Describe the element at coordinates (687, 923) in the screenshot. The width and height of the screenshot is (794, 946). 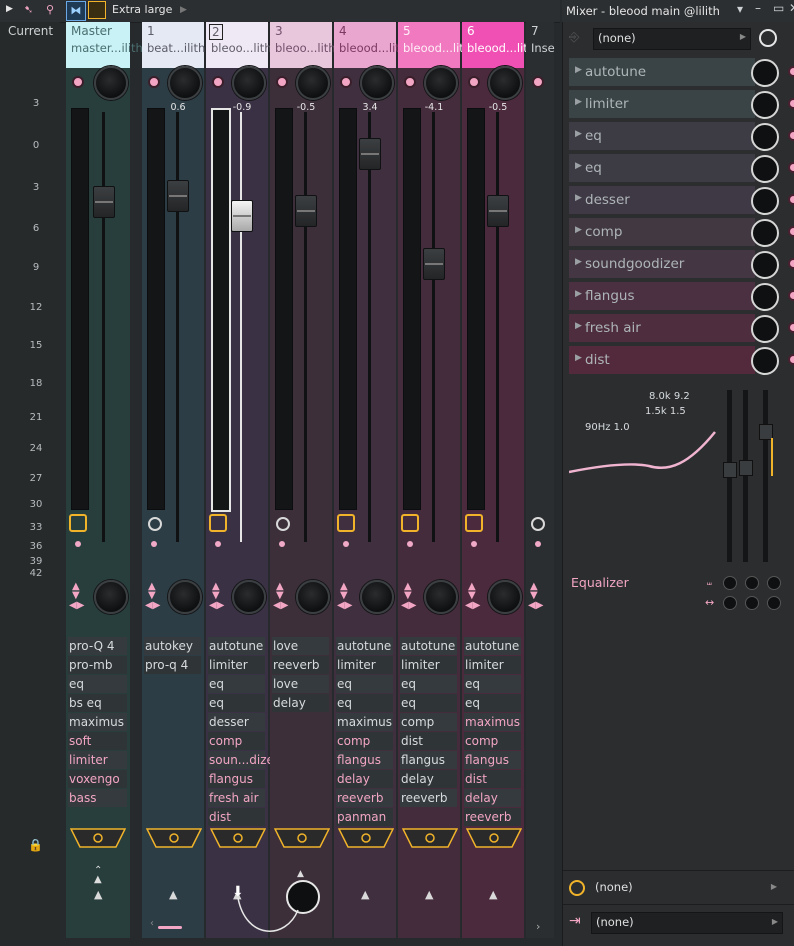
I see `output-select: (none) ▶` at that location.